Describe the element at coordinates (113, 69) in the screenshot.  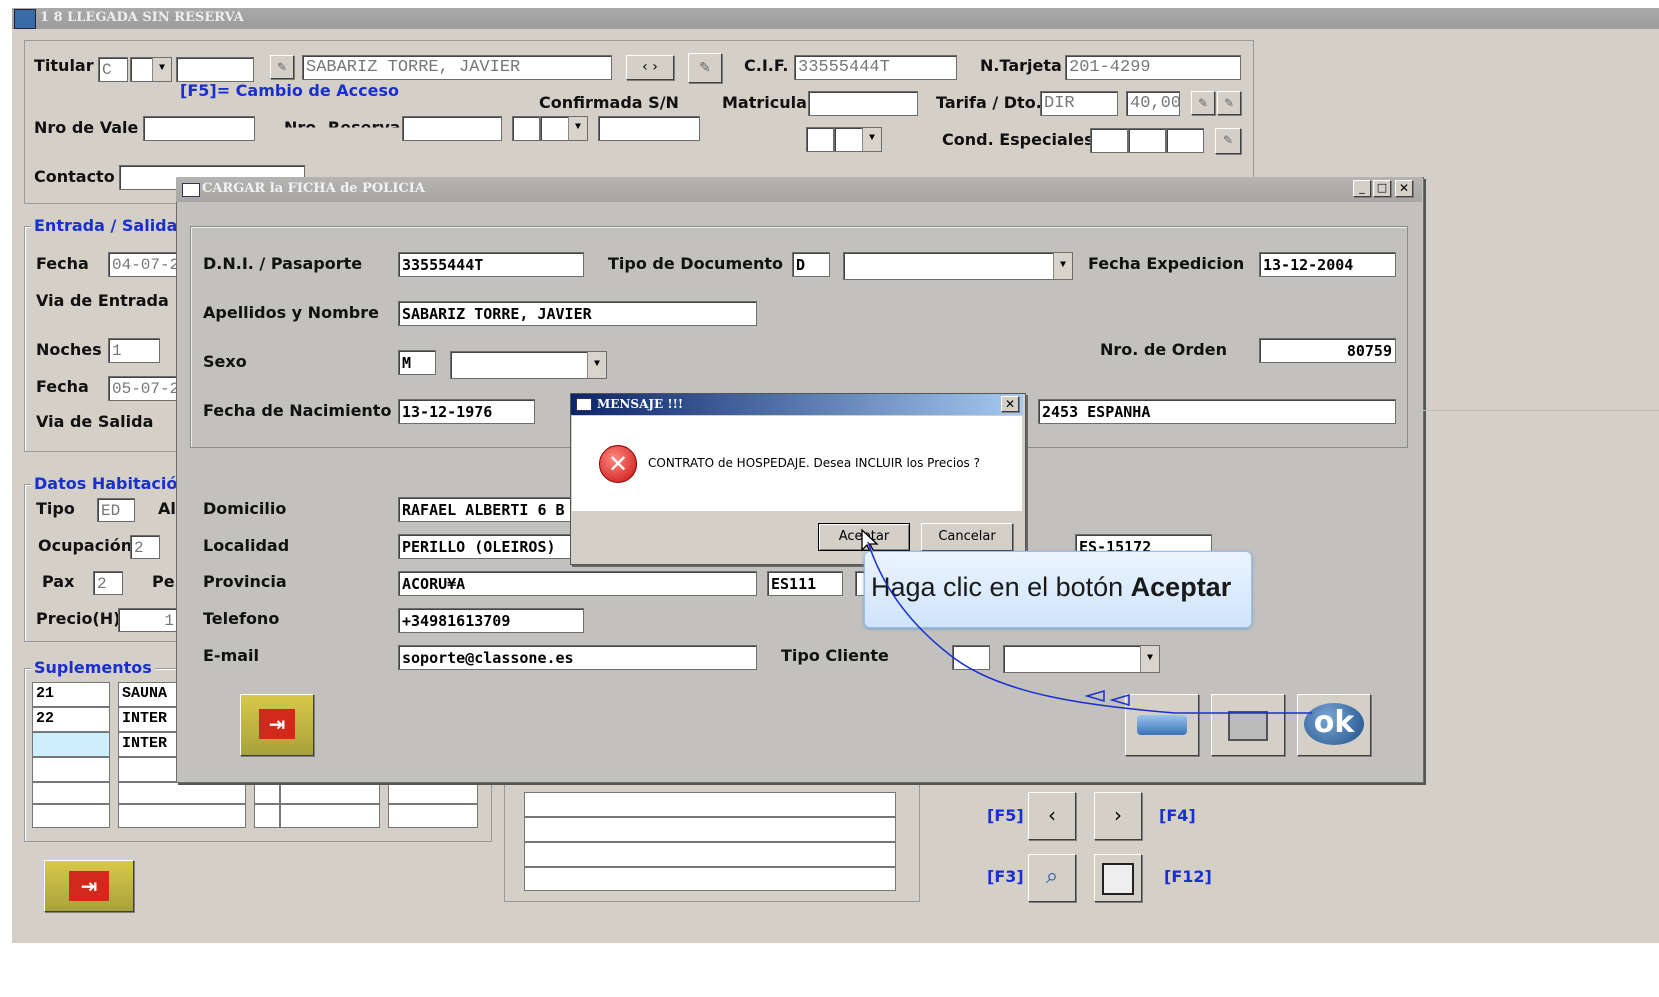
I see `titular-code-field: C` at that location.